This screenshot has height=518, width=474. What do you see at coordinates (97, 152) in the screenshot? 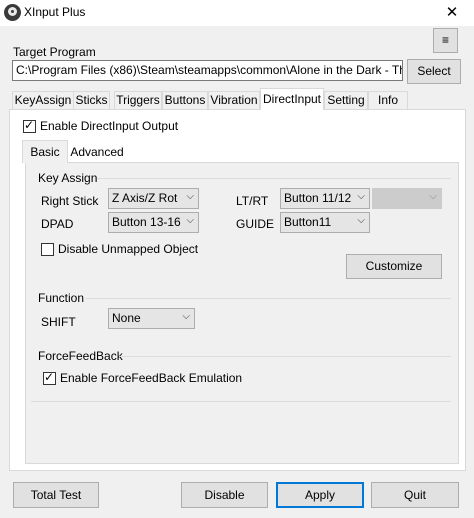
I see `subtab-advanced: Advanced` at bounding box center [97, 152].